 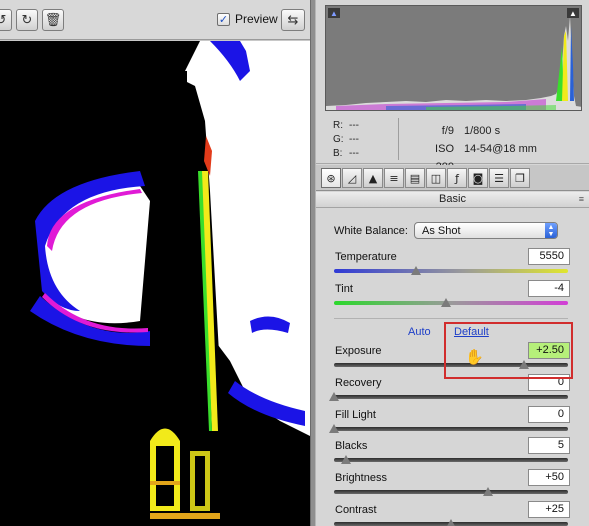 What do you see at coordinates (398, 139) in the screenshot?
I see `info-divider` at bounding box center [398, 139].